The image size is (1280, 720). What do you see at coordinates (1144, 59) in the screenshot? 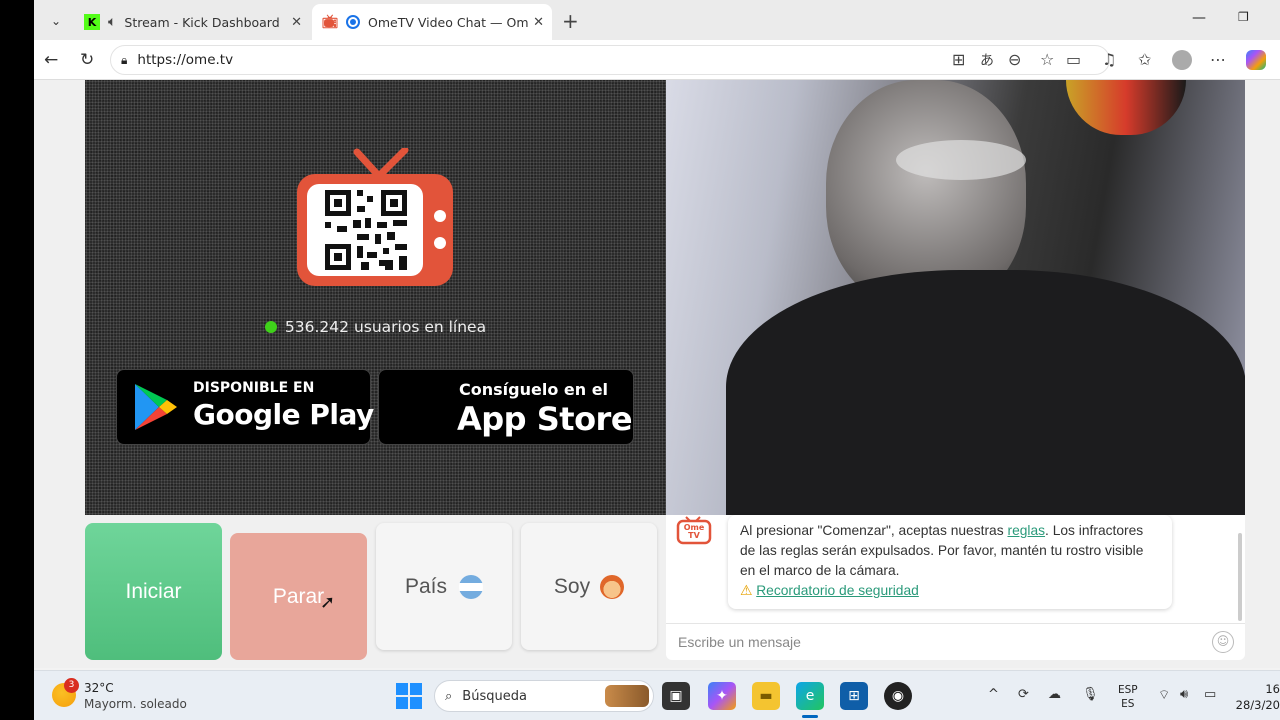
I see `favorites-icon: ✩` at bounding box center [1144, 59].